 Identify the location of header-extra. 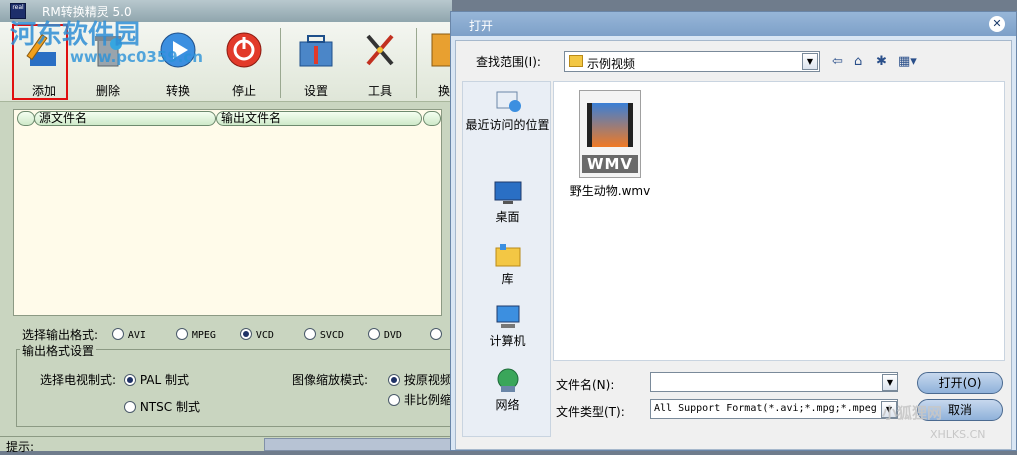
(432, 118).